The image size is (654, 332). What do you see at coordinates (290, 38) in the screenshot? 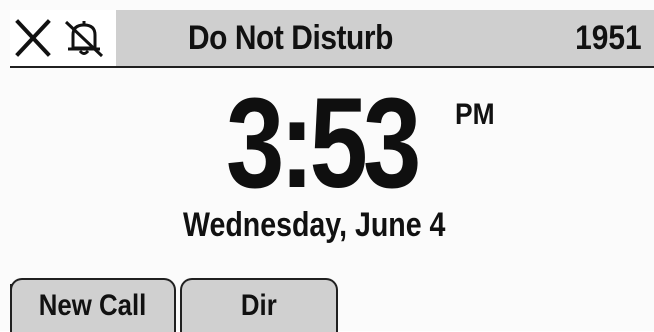
I see `status-title: Do Not Disturb` at bounding box center [290, 38].